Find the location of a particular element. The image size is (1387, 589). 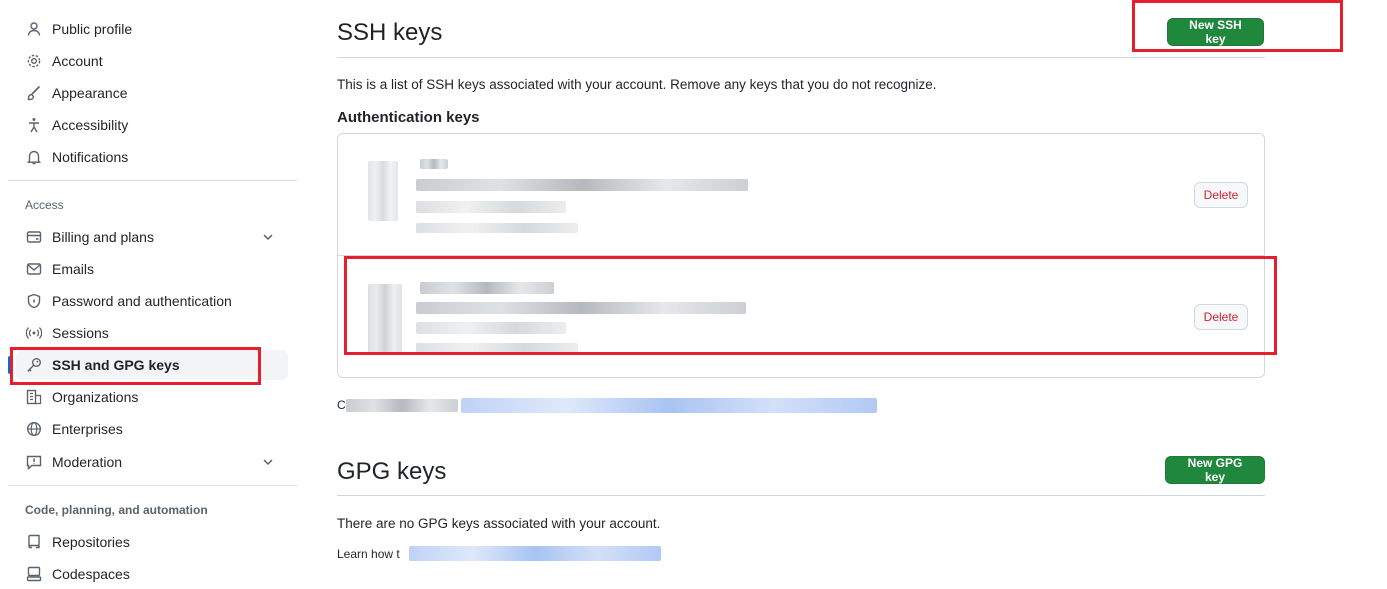

gear-icon is located at coordinates (34, 61).